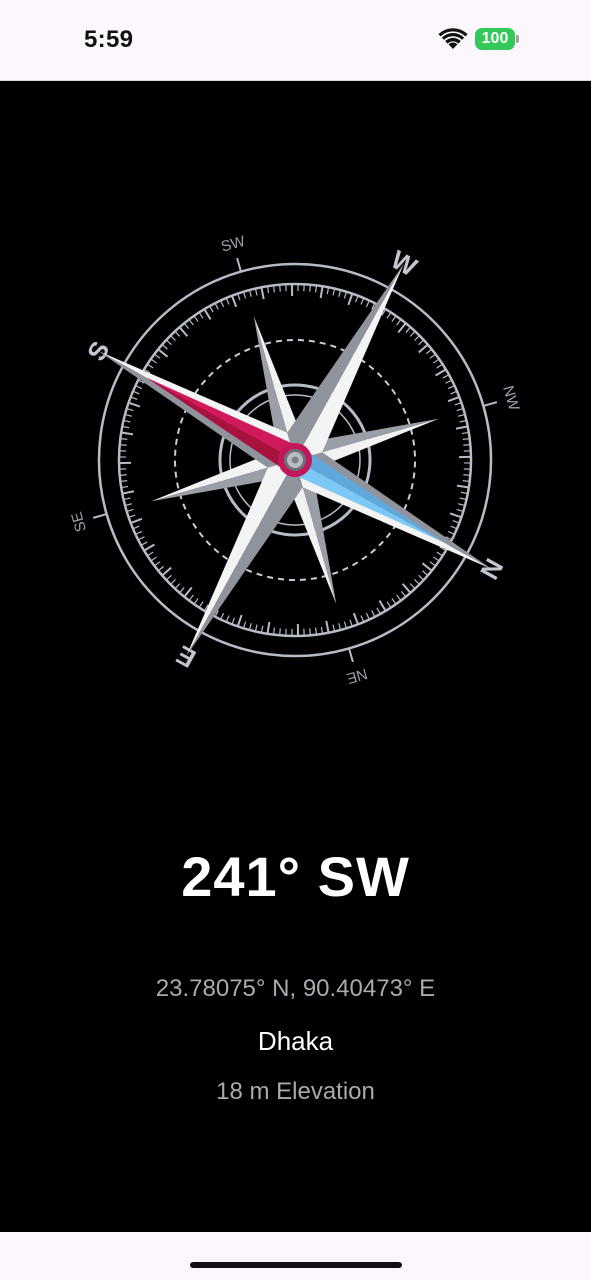  I want to click on coordinates-text: 23.78075° N, 90.40473° E, so click(295, 988).